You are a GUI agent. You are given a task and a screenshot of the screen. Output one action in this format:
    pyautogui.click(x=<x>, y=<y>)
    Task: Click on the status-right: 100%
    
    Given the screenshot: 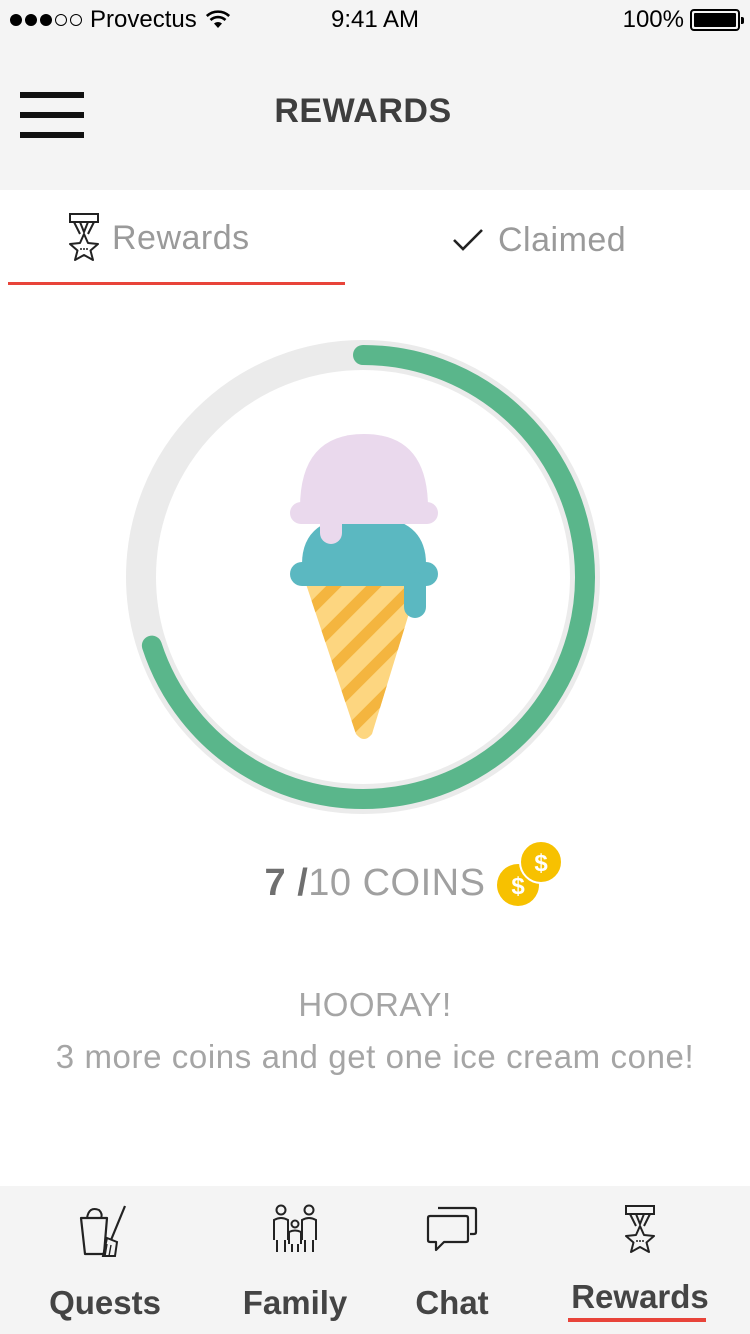 What is the action you would take?
    pyautogui.click(x=683, y=20)
    